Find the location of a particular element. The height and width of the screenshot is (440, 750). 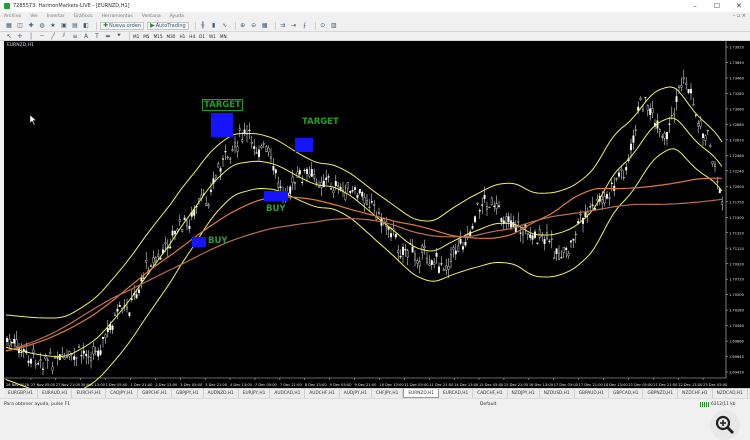

chart-tab-gbpjpy-h1: GBPJPY,H1 is located at coordinates (188, 393).